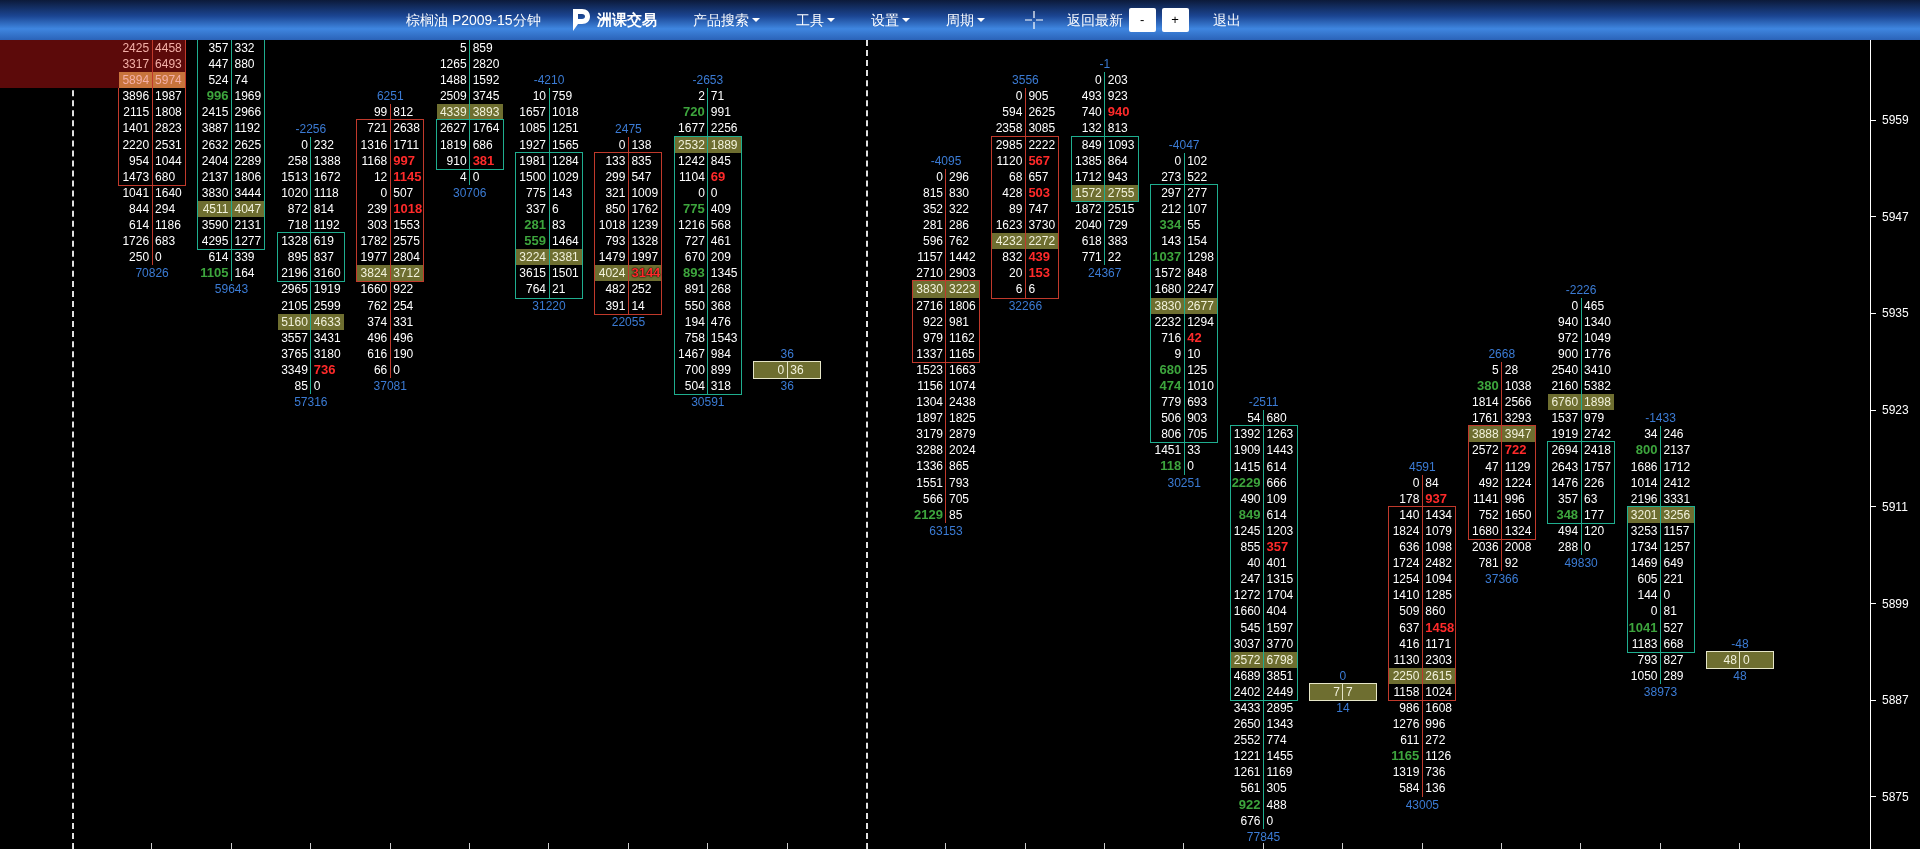  What do you see at coordinates (486, 80) in the screenshot?
I see `ask-volume: 1592` at bounding box center [486, 80].